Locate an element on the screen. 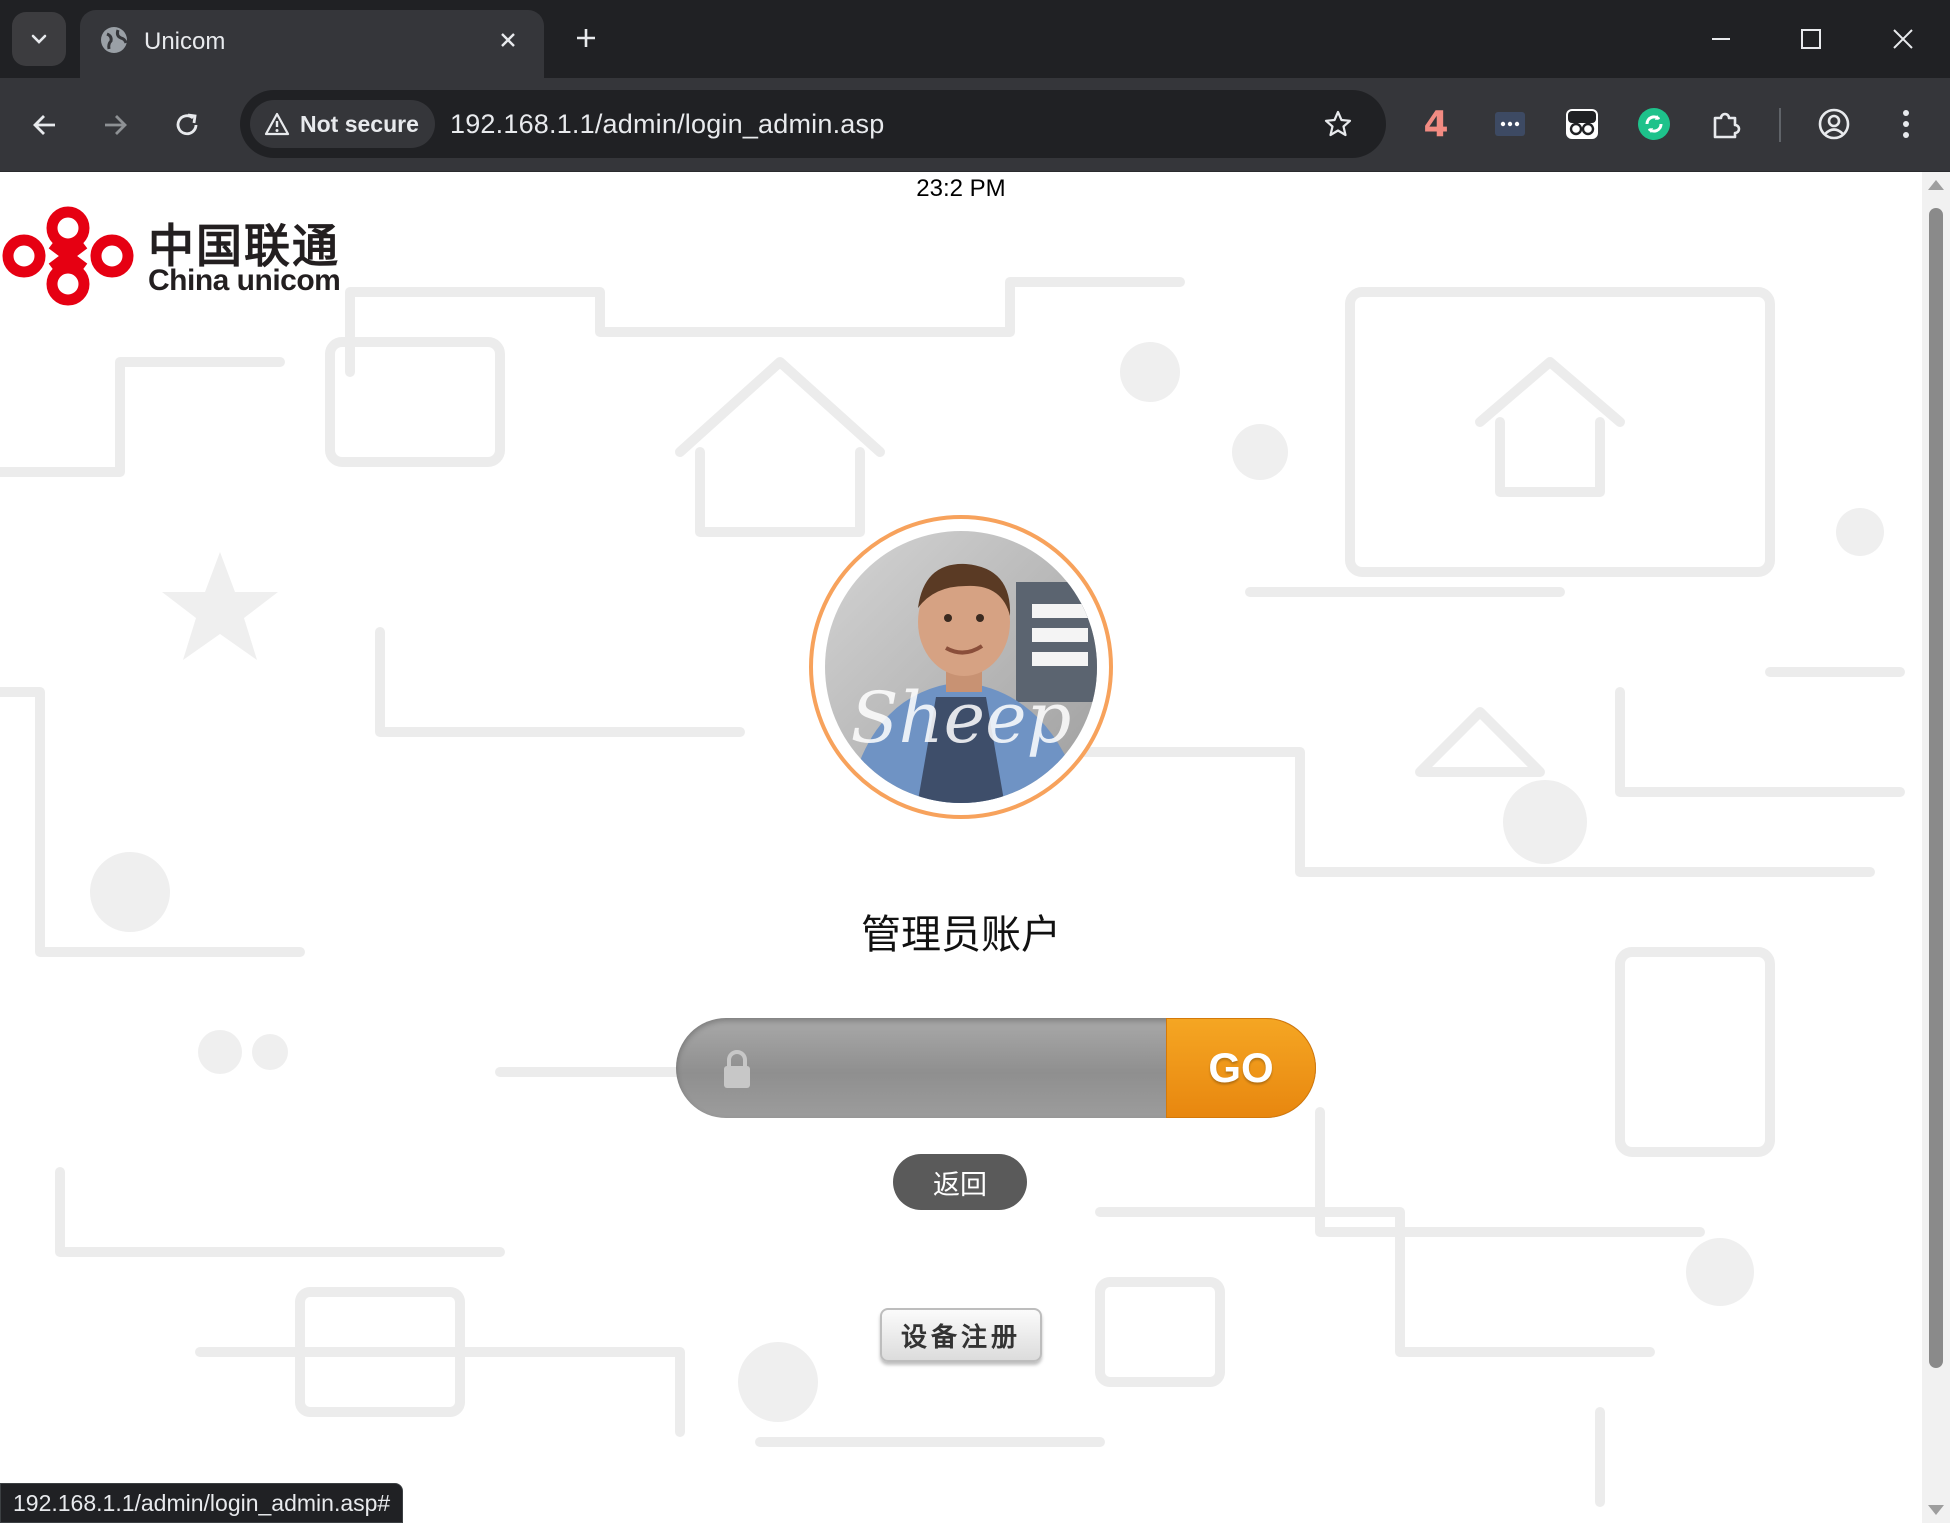 This screenshot has height=1523, width=1950. reload-button is located at coordinates (187, 125).